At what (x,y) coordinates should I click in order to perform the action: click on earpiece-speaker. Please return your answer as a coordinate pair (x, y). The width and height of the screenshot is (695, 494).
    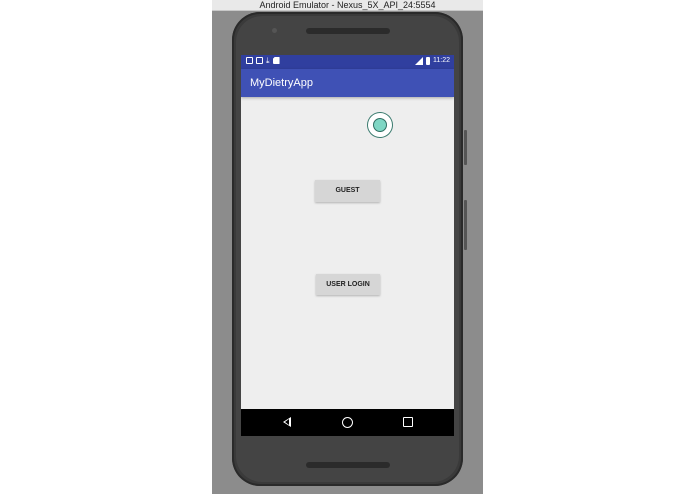
    Looking at the image, I should click on (348, 31).